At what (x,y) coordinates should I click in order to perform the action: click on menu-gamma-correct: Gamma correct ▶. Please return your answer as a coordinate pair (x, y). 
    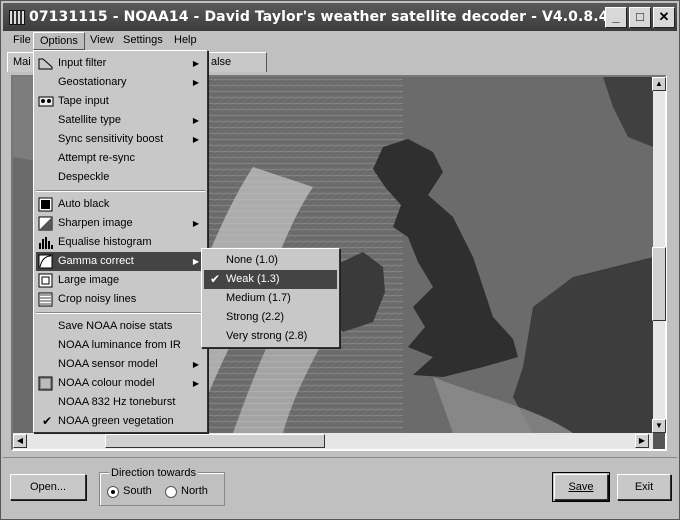
    Looking at the image, I should click on (120, 261).